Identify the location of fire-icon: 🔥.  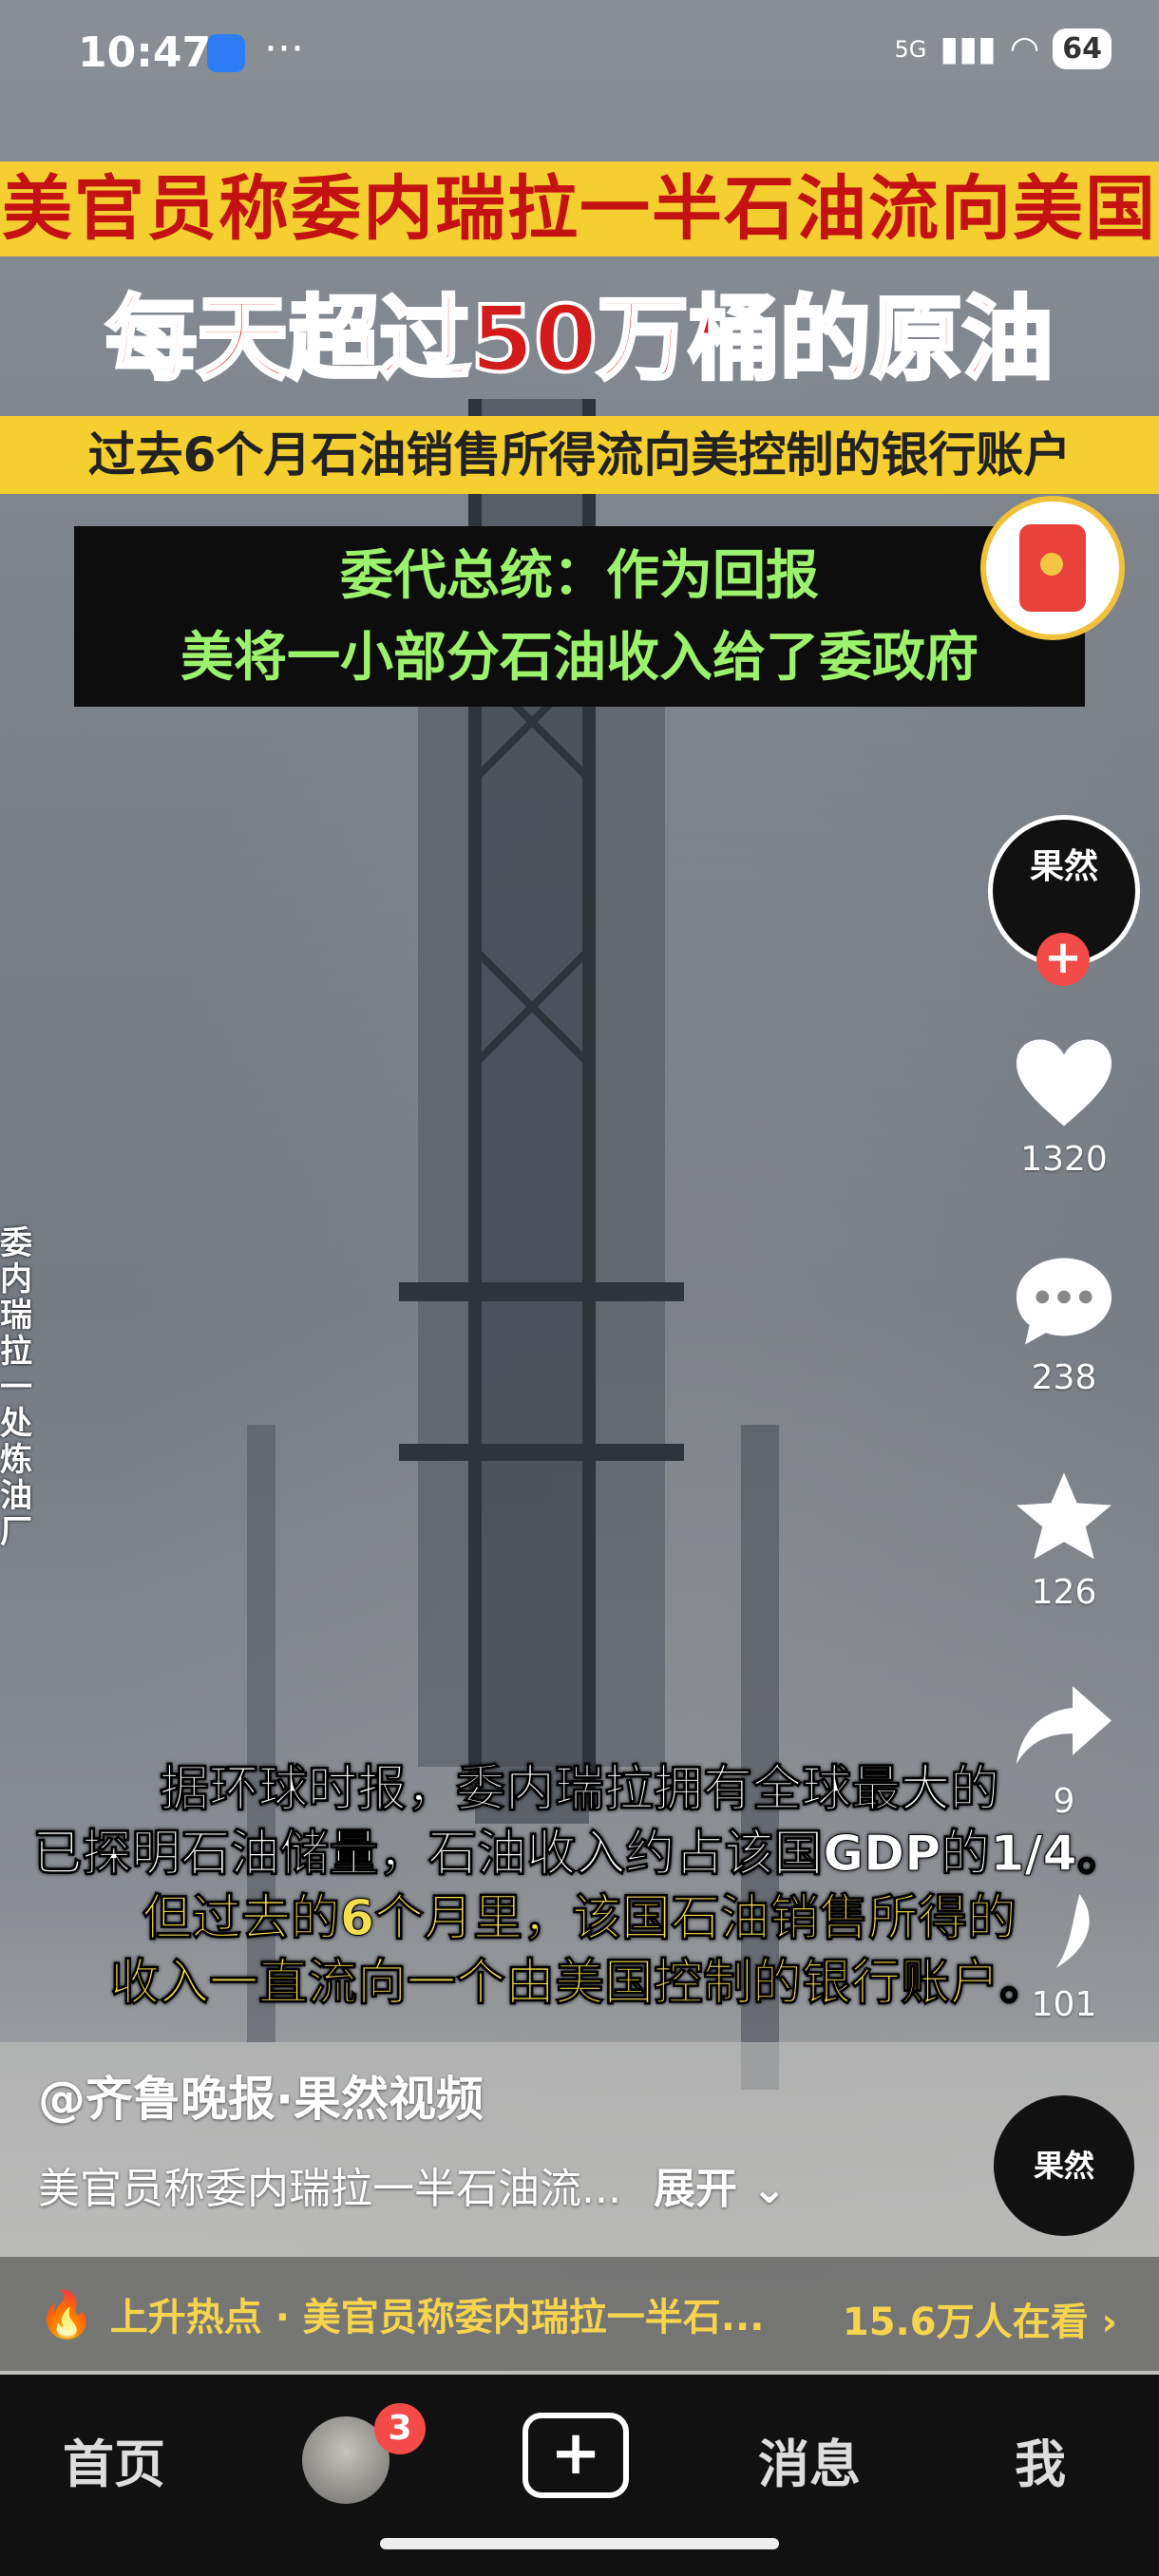
(66, 2314).